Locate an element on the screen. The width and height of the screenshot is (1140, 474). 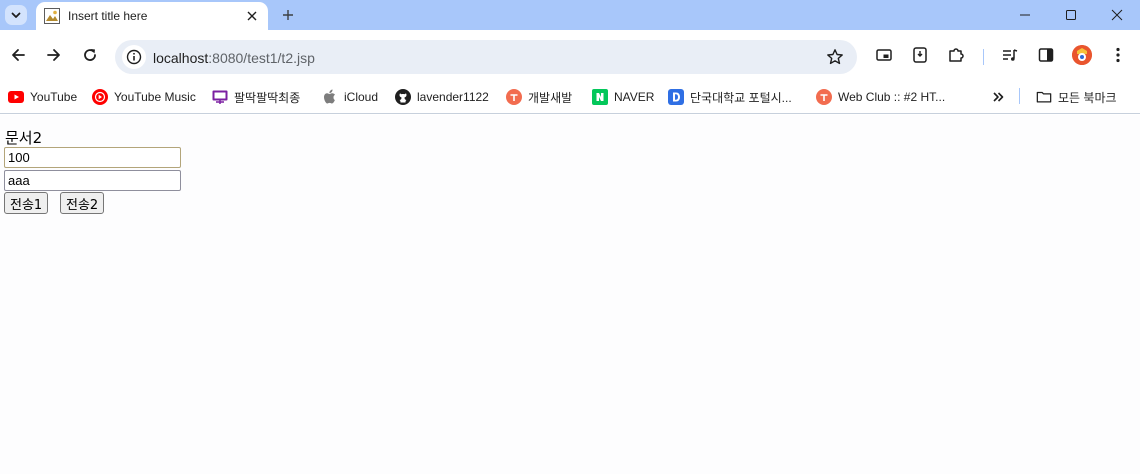
puzzle-icon is located at coordinates (956, 55).